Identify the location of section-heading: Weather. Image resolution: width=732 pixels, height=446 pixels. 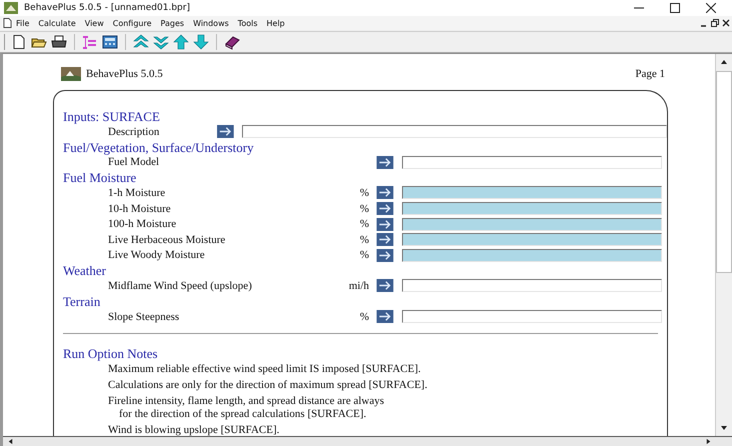
(85, 270).